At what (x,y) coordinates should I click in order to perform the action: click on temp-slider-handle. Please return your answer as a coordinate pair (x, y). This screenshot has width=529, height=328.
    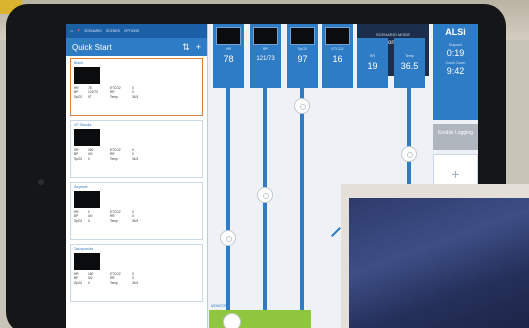
    Looking at the image, I should click on (409, 154).